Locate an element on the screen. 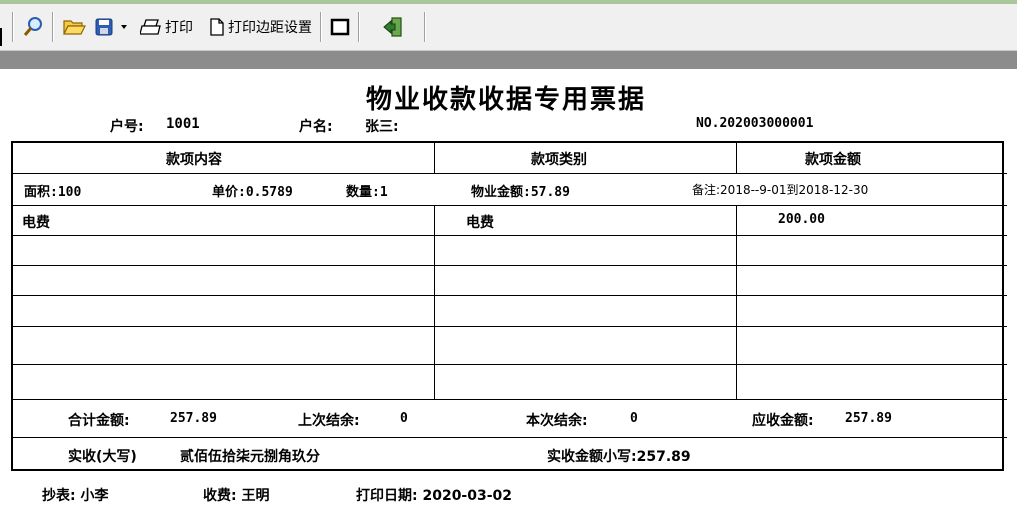 This screenshot has height=523, width=1017. print-label: 打印 is located at coordinates (179, 28).